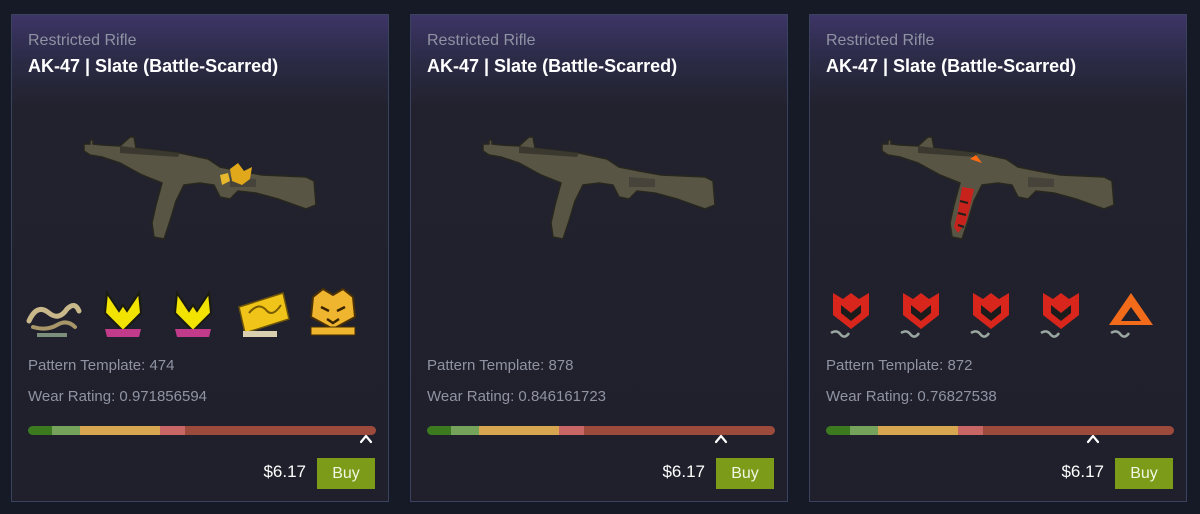 This screenshot has width=1200, height=514. What do you see at coordinates (911, 396) in the screenshot?
I see `wear-rating: Wear Rating: 0.76827538` at bounding box center [911, 396].